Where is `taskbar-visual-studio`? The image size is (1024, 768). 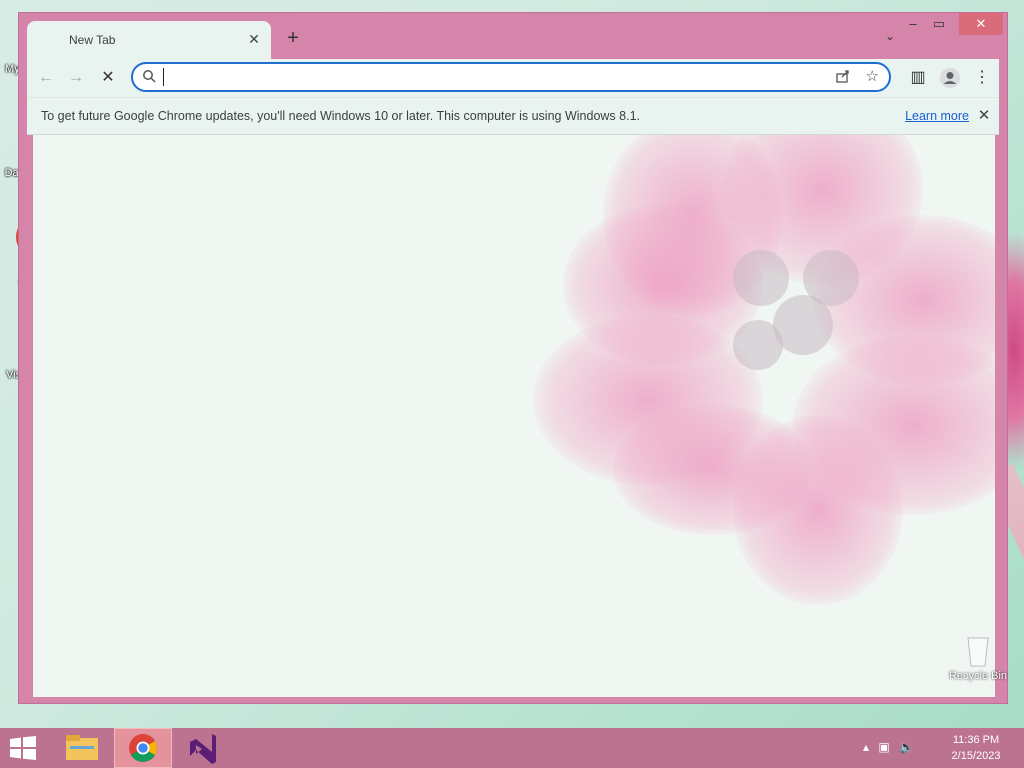 taskbar-visual-studio is located at coordinates (205, 748).